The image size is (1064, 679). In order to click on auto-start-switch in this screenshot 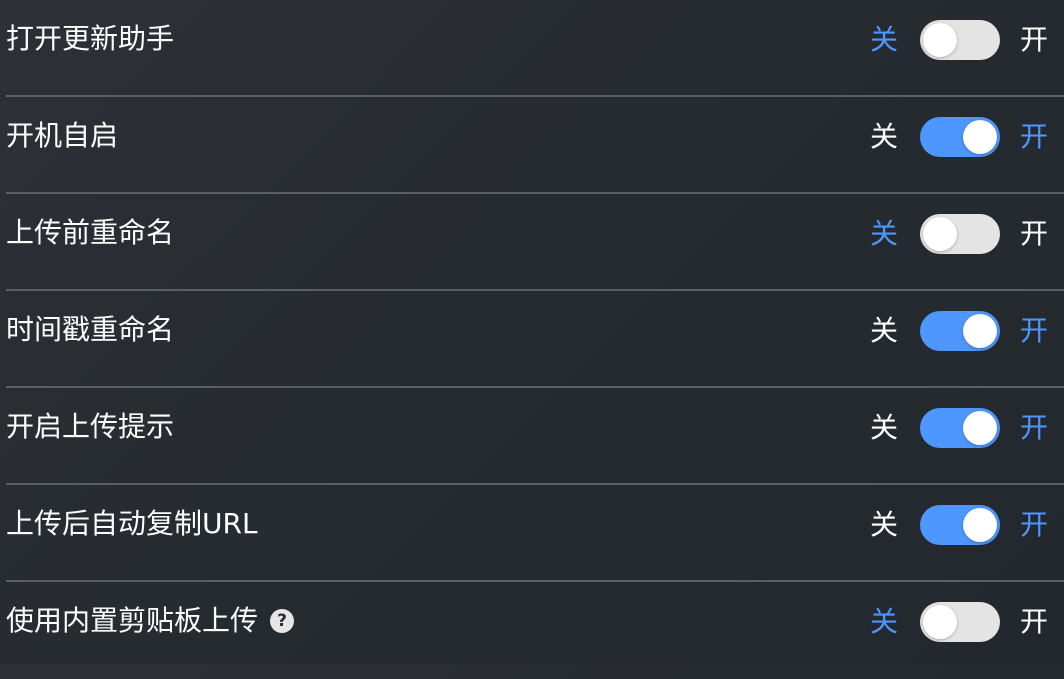, I will do `click(959, 137)`.